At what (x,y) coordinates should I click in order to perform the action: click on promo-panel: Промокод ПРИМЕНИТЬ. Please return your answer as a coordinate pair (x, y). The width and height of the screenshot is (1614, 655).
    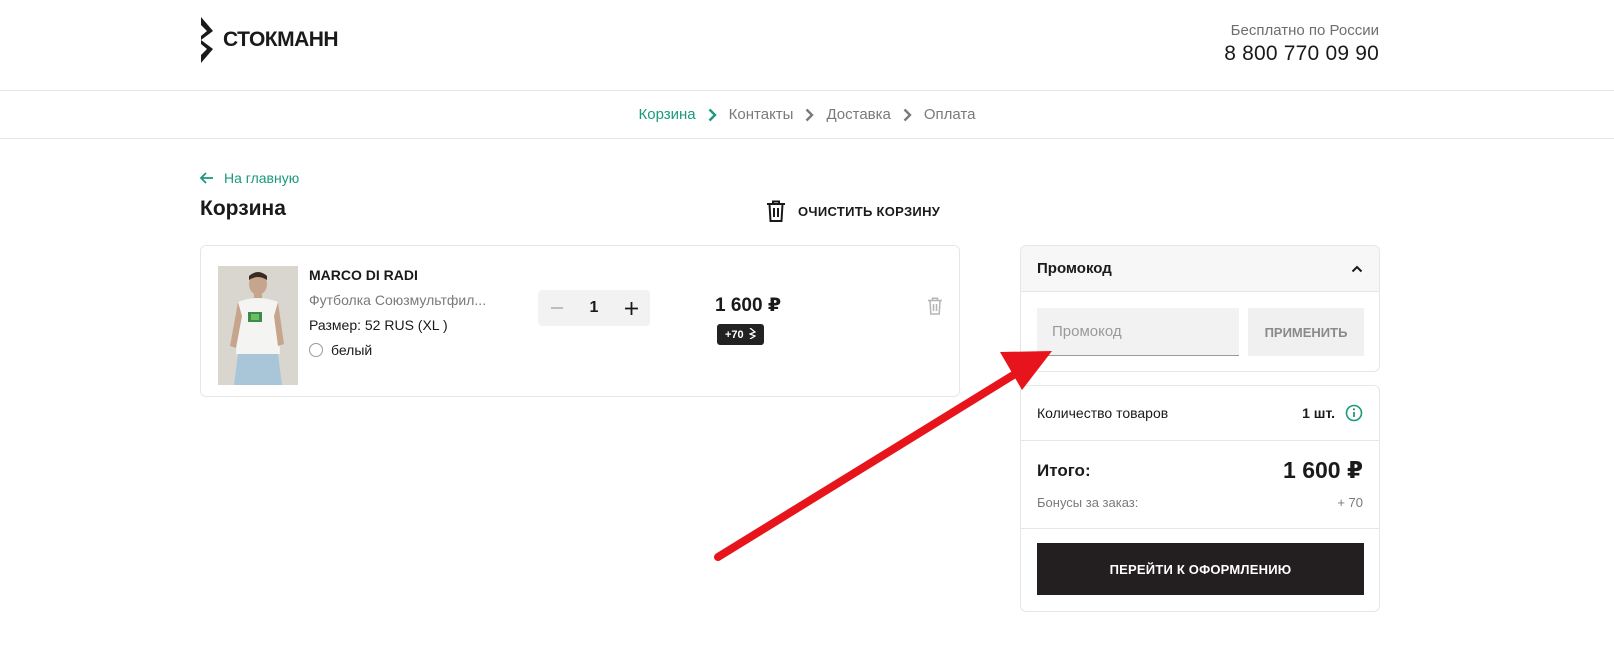
    Looking at the image, I should click on (1200, 308).